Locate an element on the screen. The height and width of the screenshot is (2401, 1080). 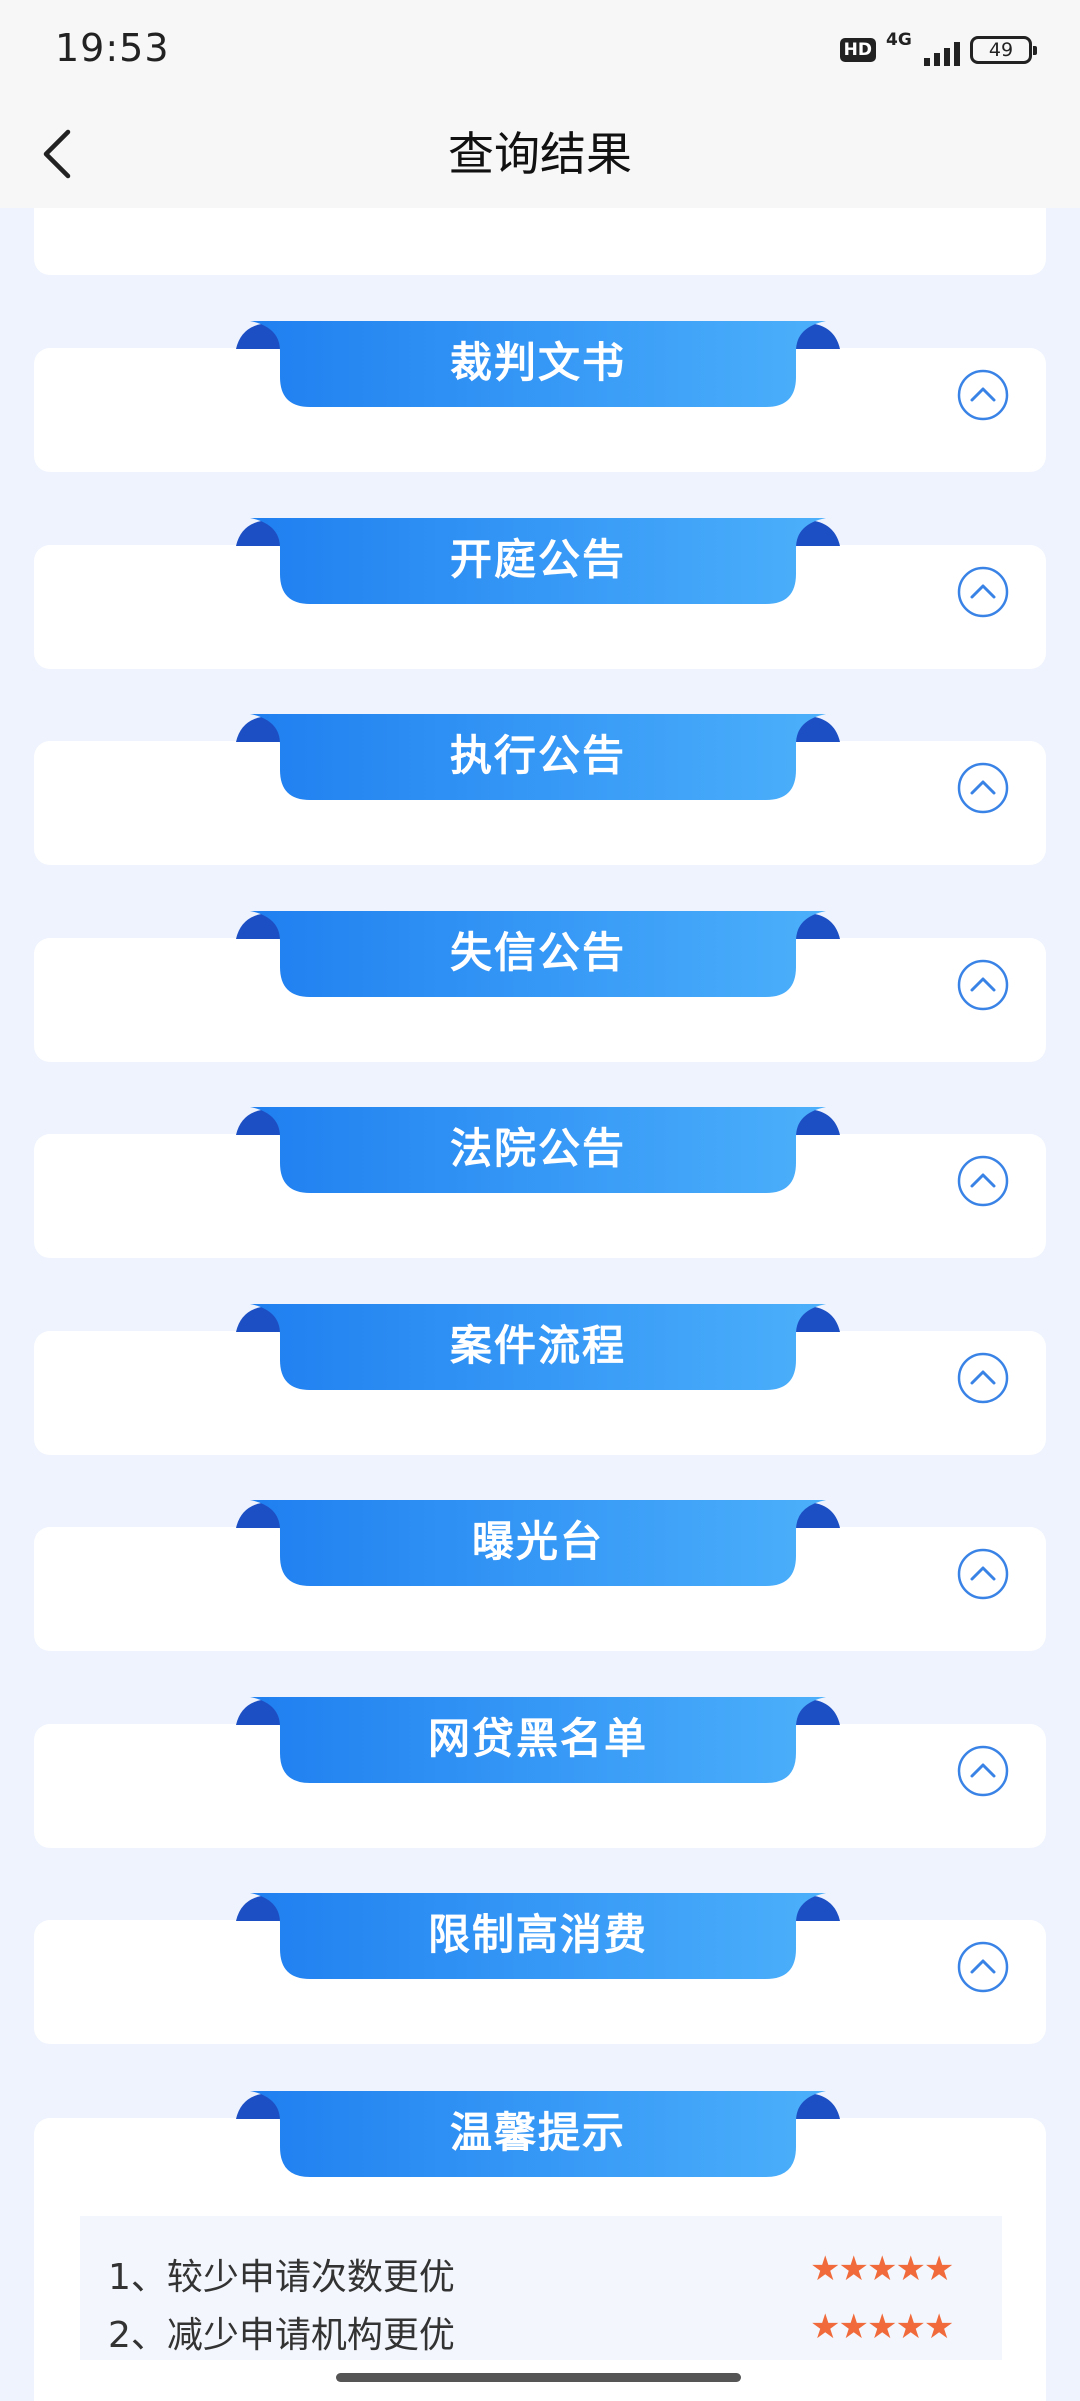
section-title: 执行公告 is located at coordinates (537, 755).